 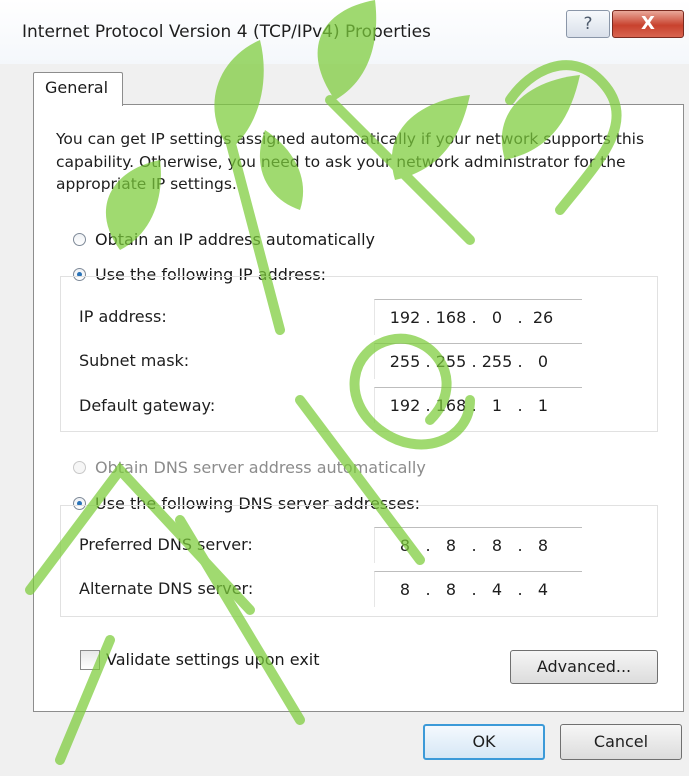 I want to click on default-gateway-field: 192. 168. 1. 1, so click(x=478, y=405).